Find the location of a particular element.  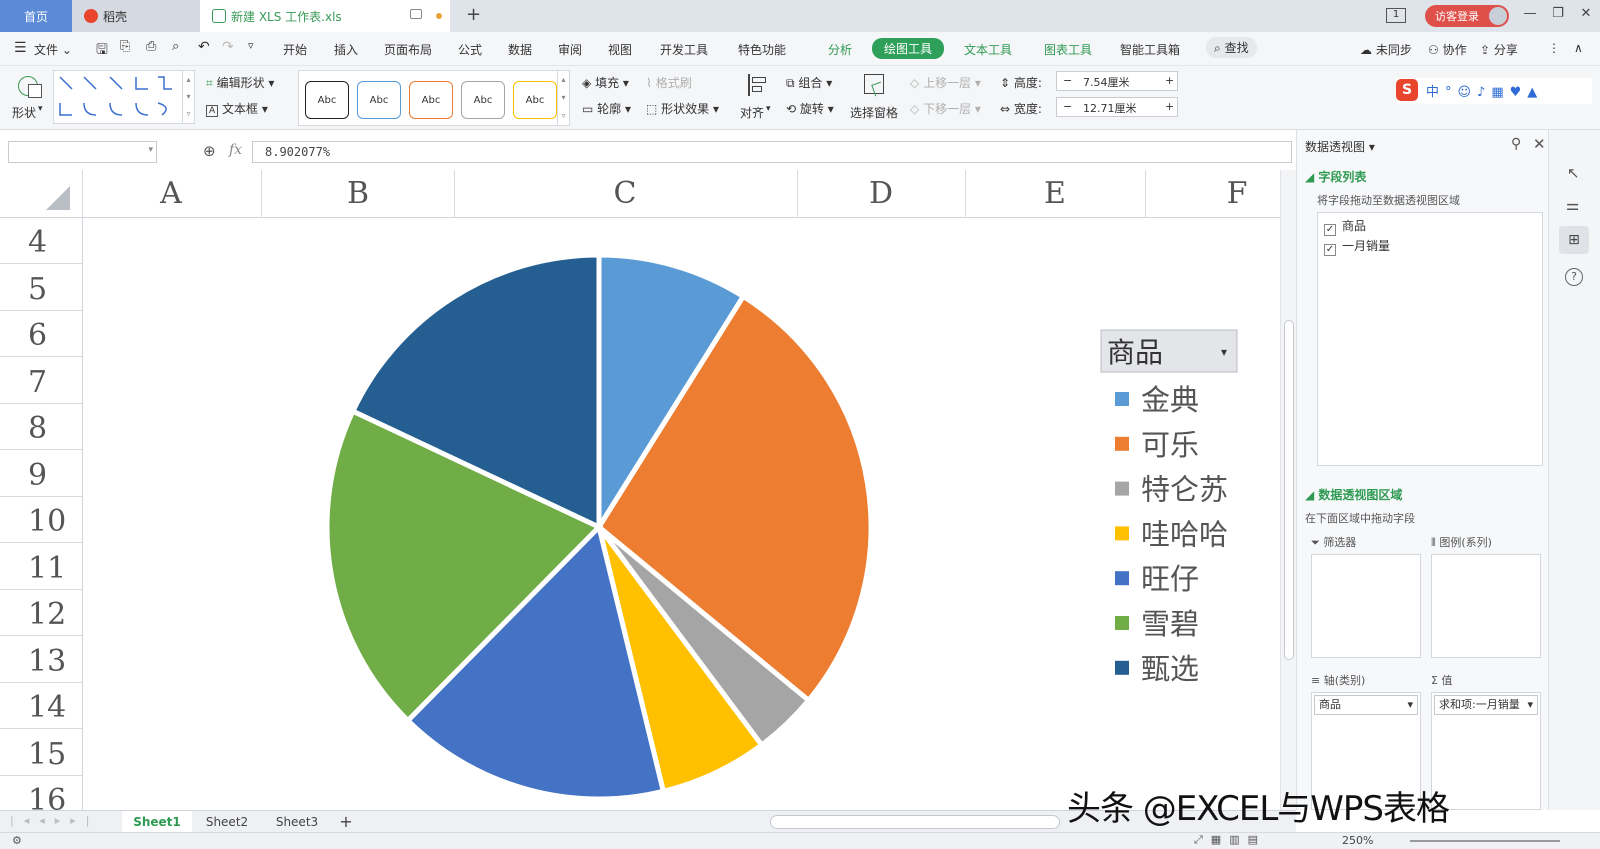

minimize-button: — is located at coordinates (1530, 16).